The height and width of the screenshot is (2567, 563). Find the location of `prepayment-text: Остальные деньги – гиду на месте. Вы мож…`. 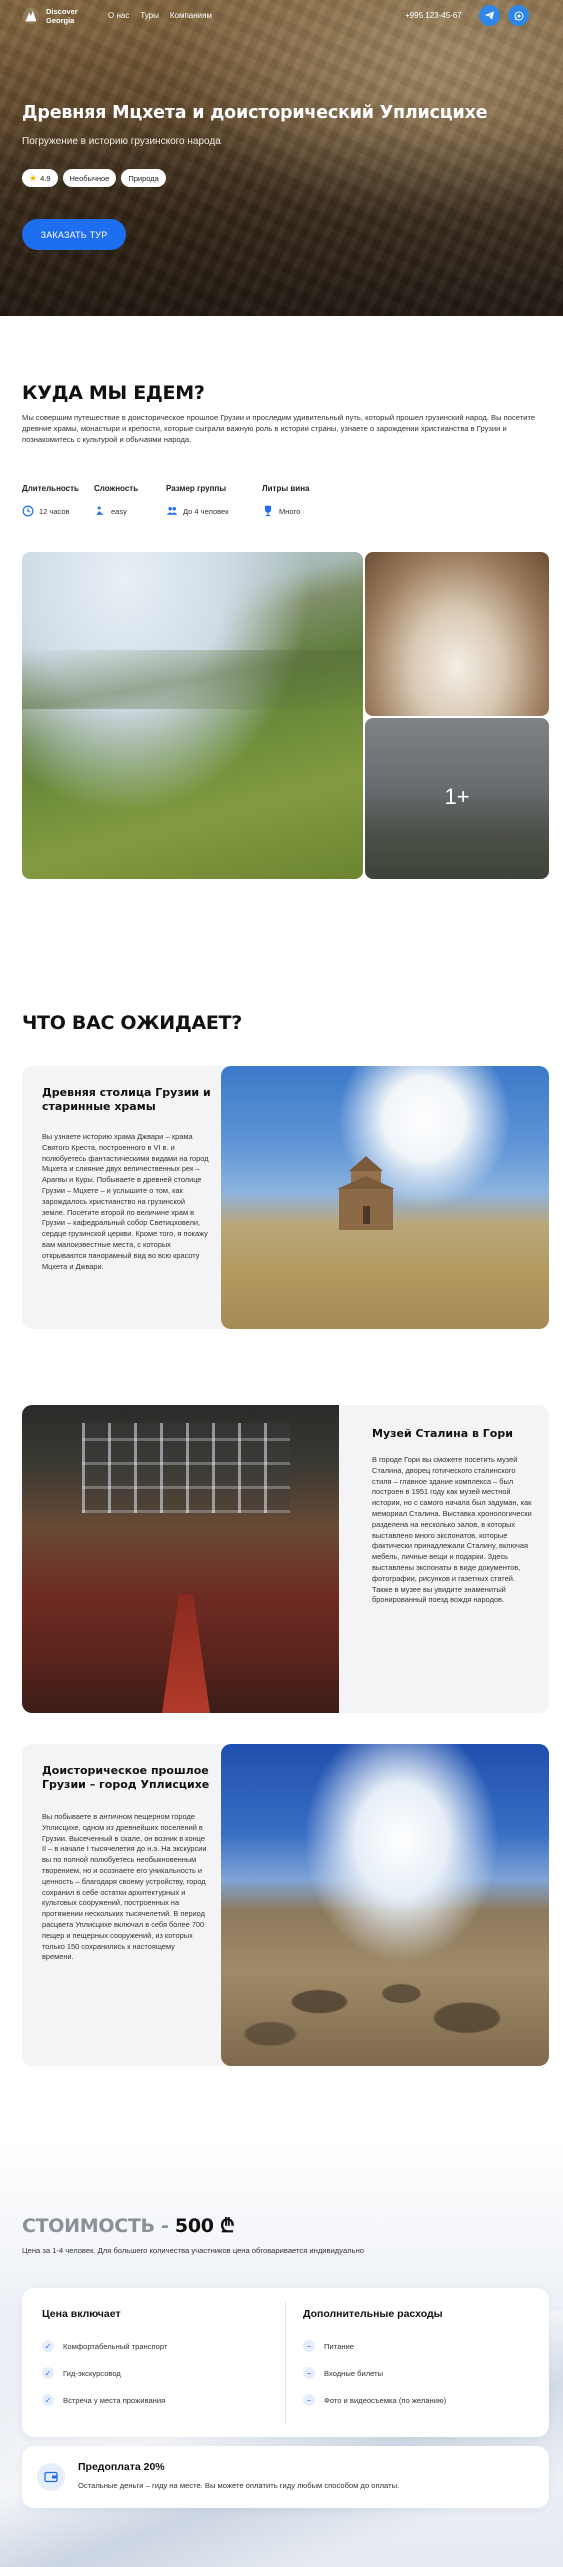

prepayment-text: Остальные деньги – гиду на месте. Вы мож… is located at coordinates (239, 2485).